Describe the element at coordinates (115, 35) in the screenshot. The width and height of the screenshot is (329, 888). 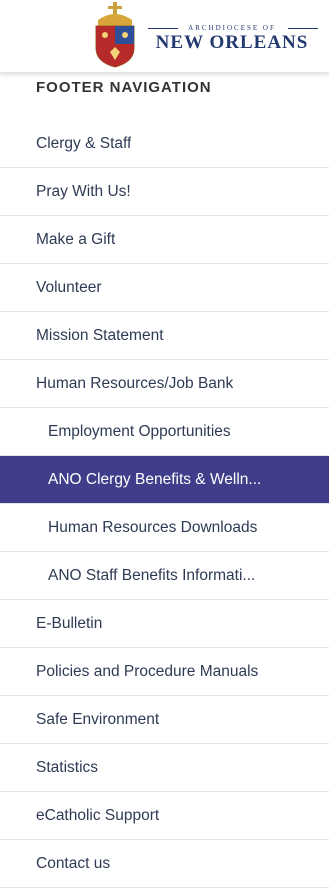
I see `crest-icon` at that location.